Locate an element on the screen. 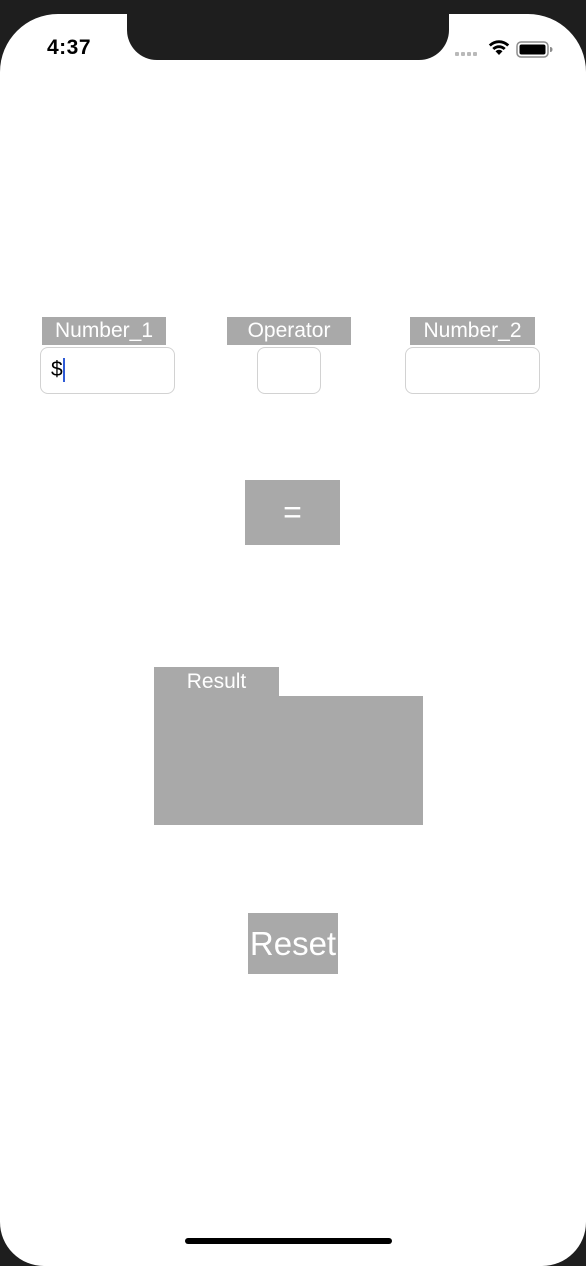  number2-input is located at coordinates (472, 370).